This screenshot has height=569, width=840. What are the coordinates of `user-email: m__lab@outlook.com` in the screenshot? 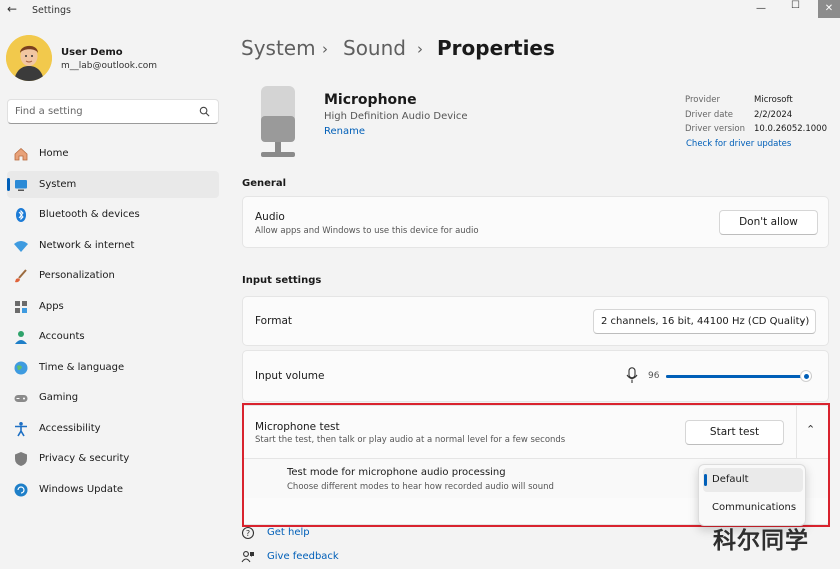 It's located at (109, 66).